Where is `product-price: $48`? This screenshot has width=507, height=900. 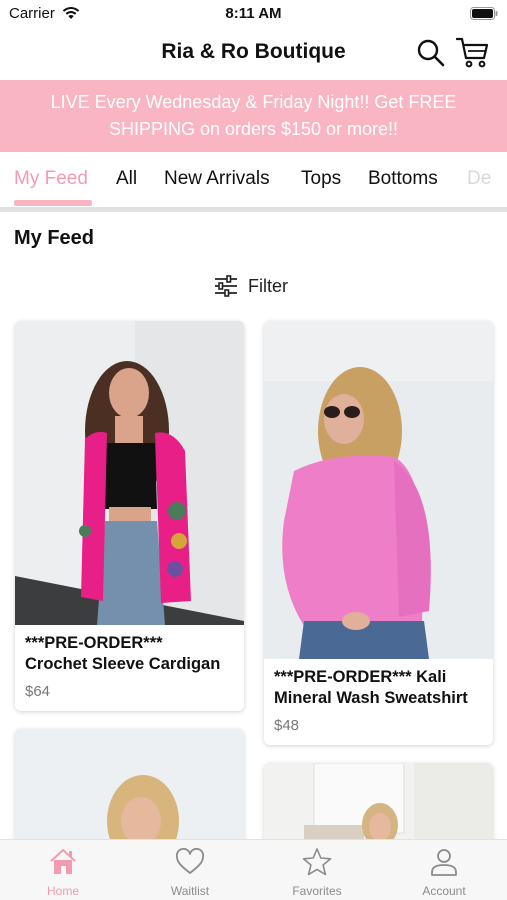 product-price: $48 is located at coordinates (287, 725).